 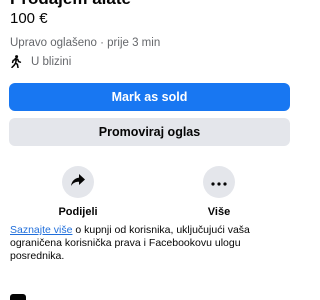 I want to click on promote-listing-button: Promoviraj oglas, so click(x=149, y=132).